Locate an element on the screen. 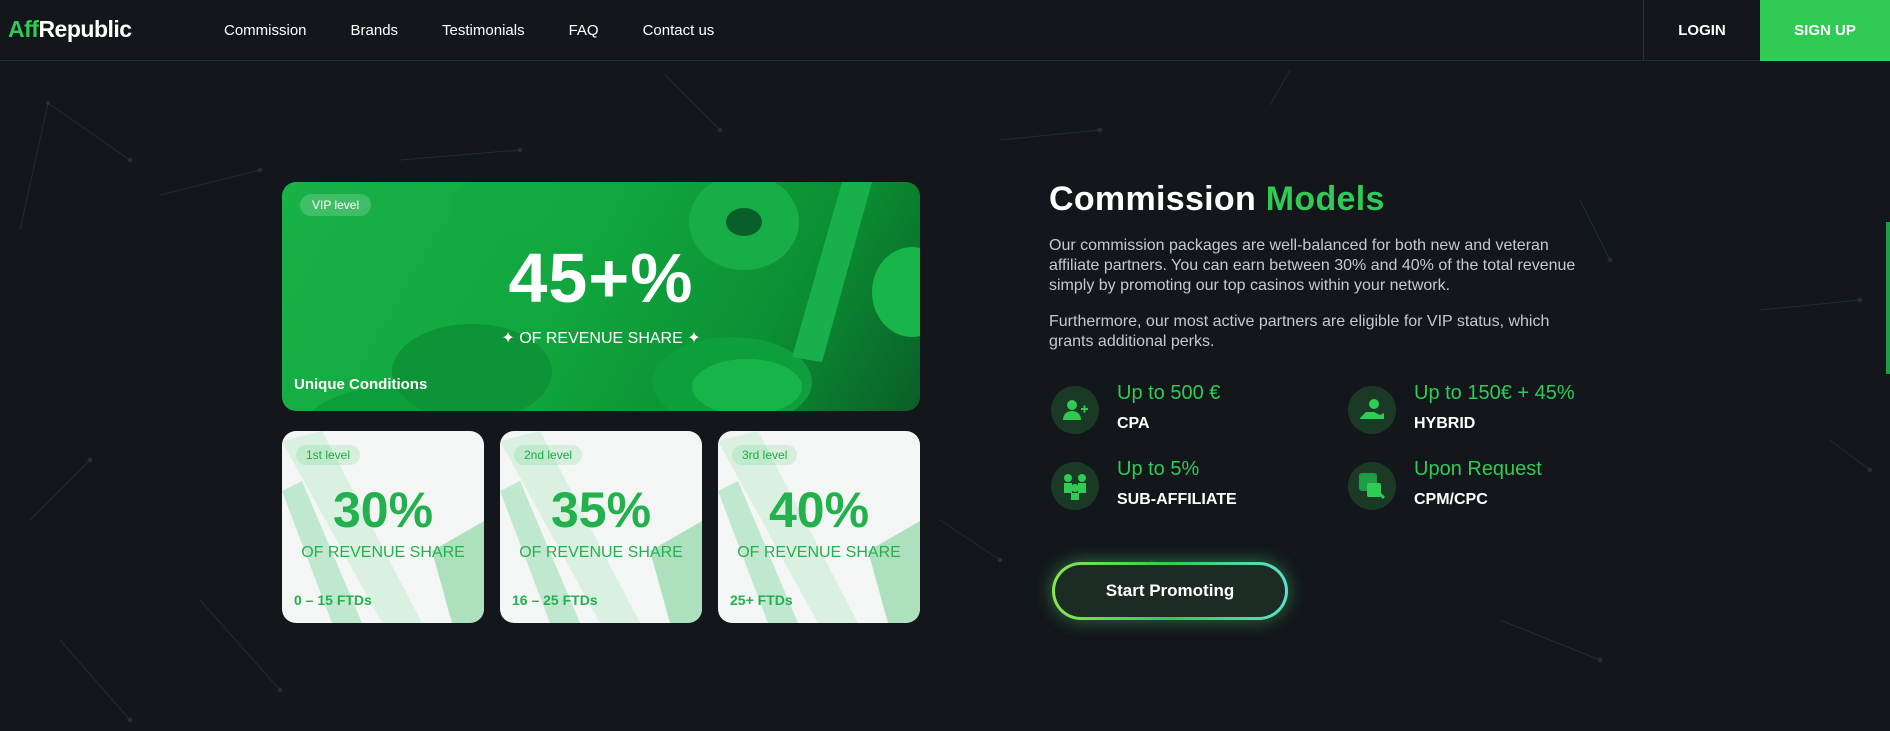  feature-label: CPA is located at coordinates (1133, 423).